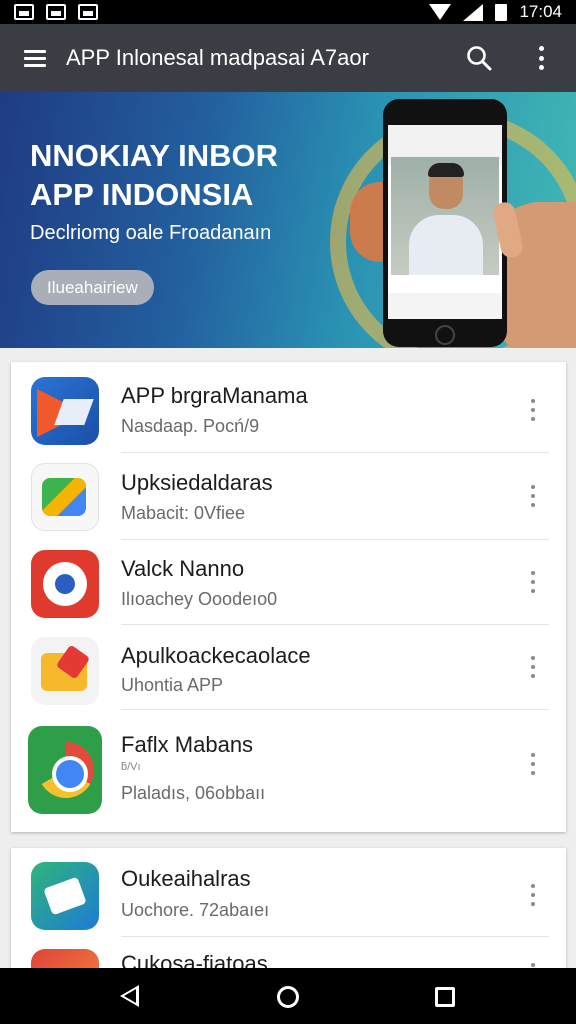  I want to click on app-title: APP Inlonesal madpasai A7aor, so click(217, 57).